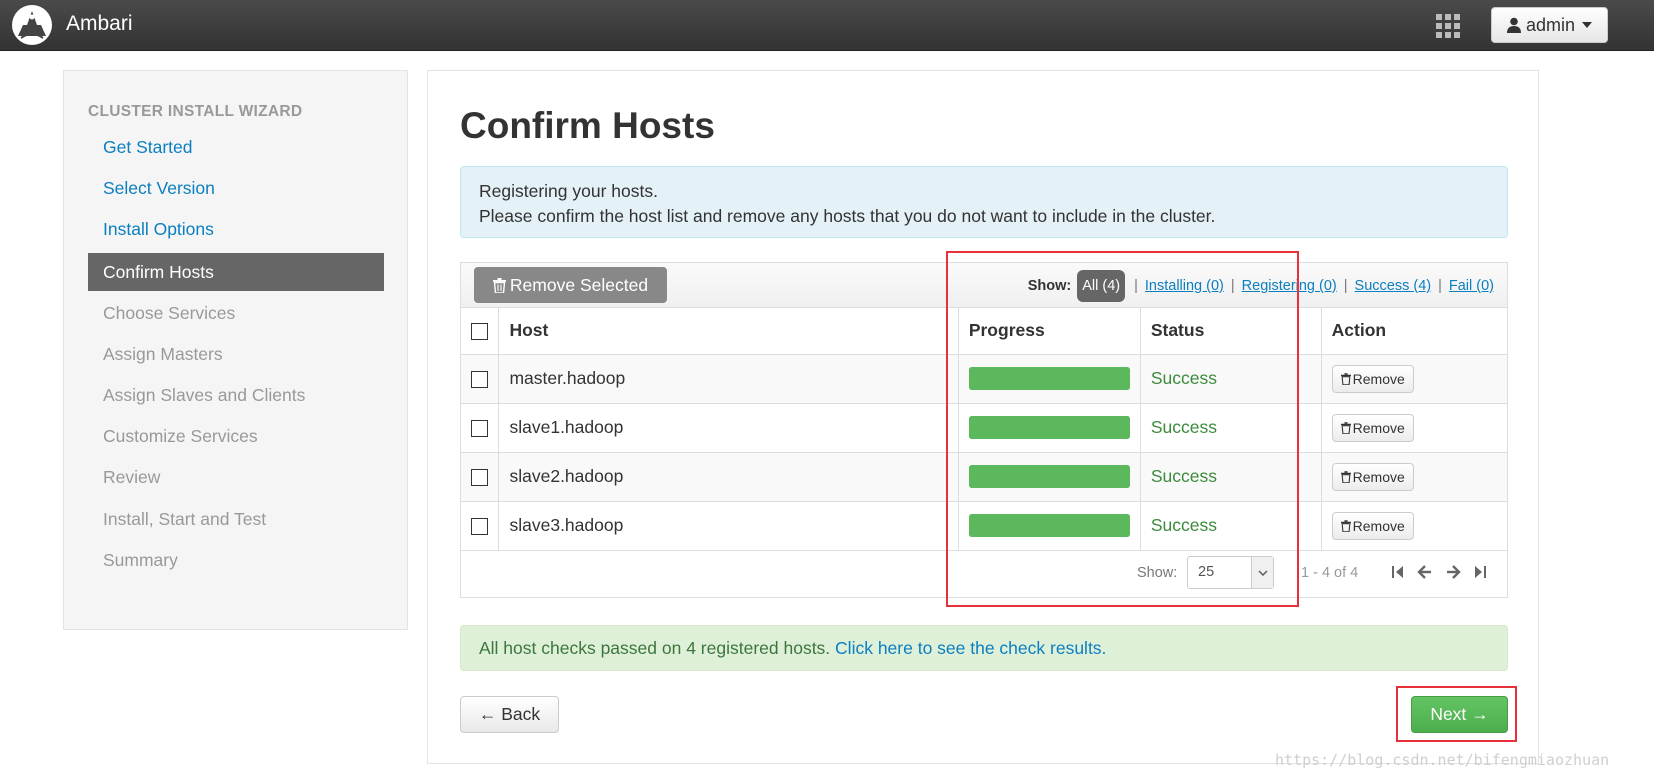  What do you see at coordinates (568, 191) in the screenshot?
I see `info-line-1: Registering your hosts.` at bounding box center [568, 191].